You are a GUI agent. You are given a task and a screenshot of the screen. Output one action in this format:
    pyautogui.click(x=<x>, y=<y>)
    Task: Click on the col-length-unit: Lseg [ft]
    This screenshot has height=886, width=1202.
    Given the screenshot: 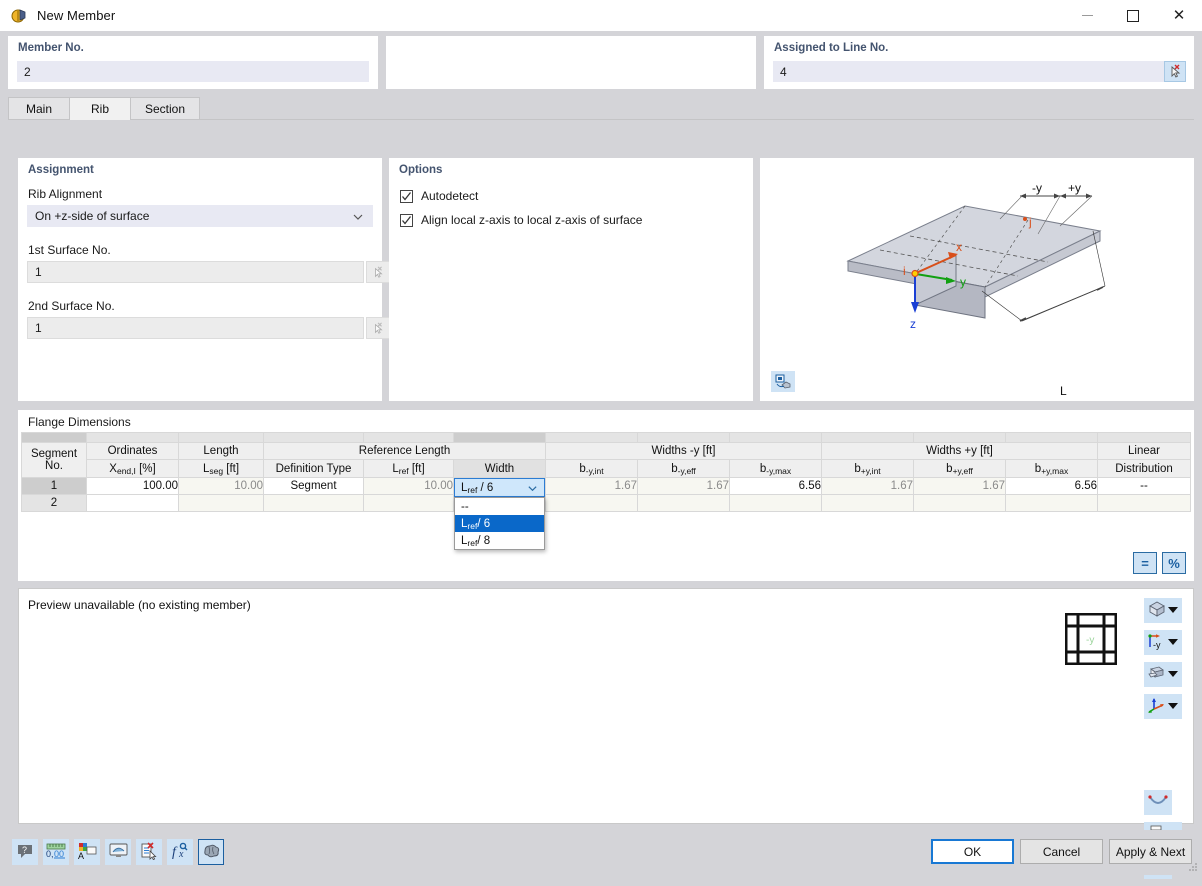 What is the action you would take?
    pyautogui.click(x=221, y=468)
    